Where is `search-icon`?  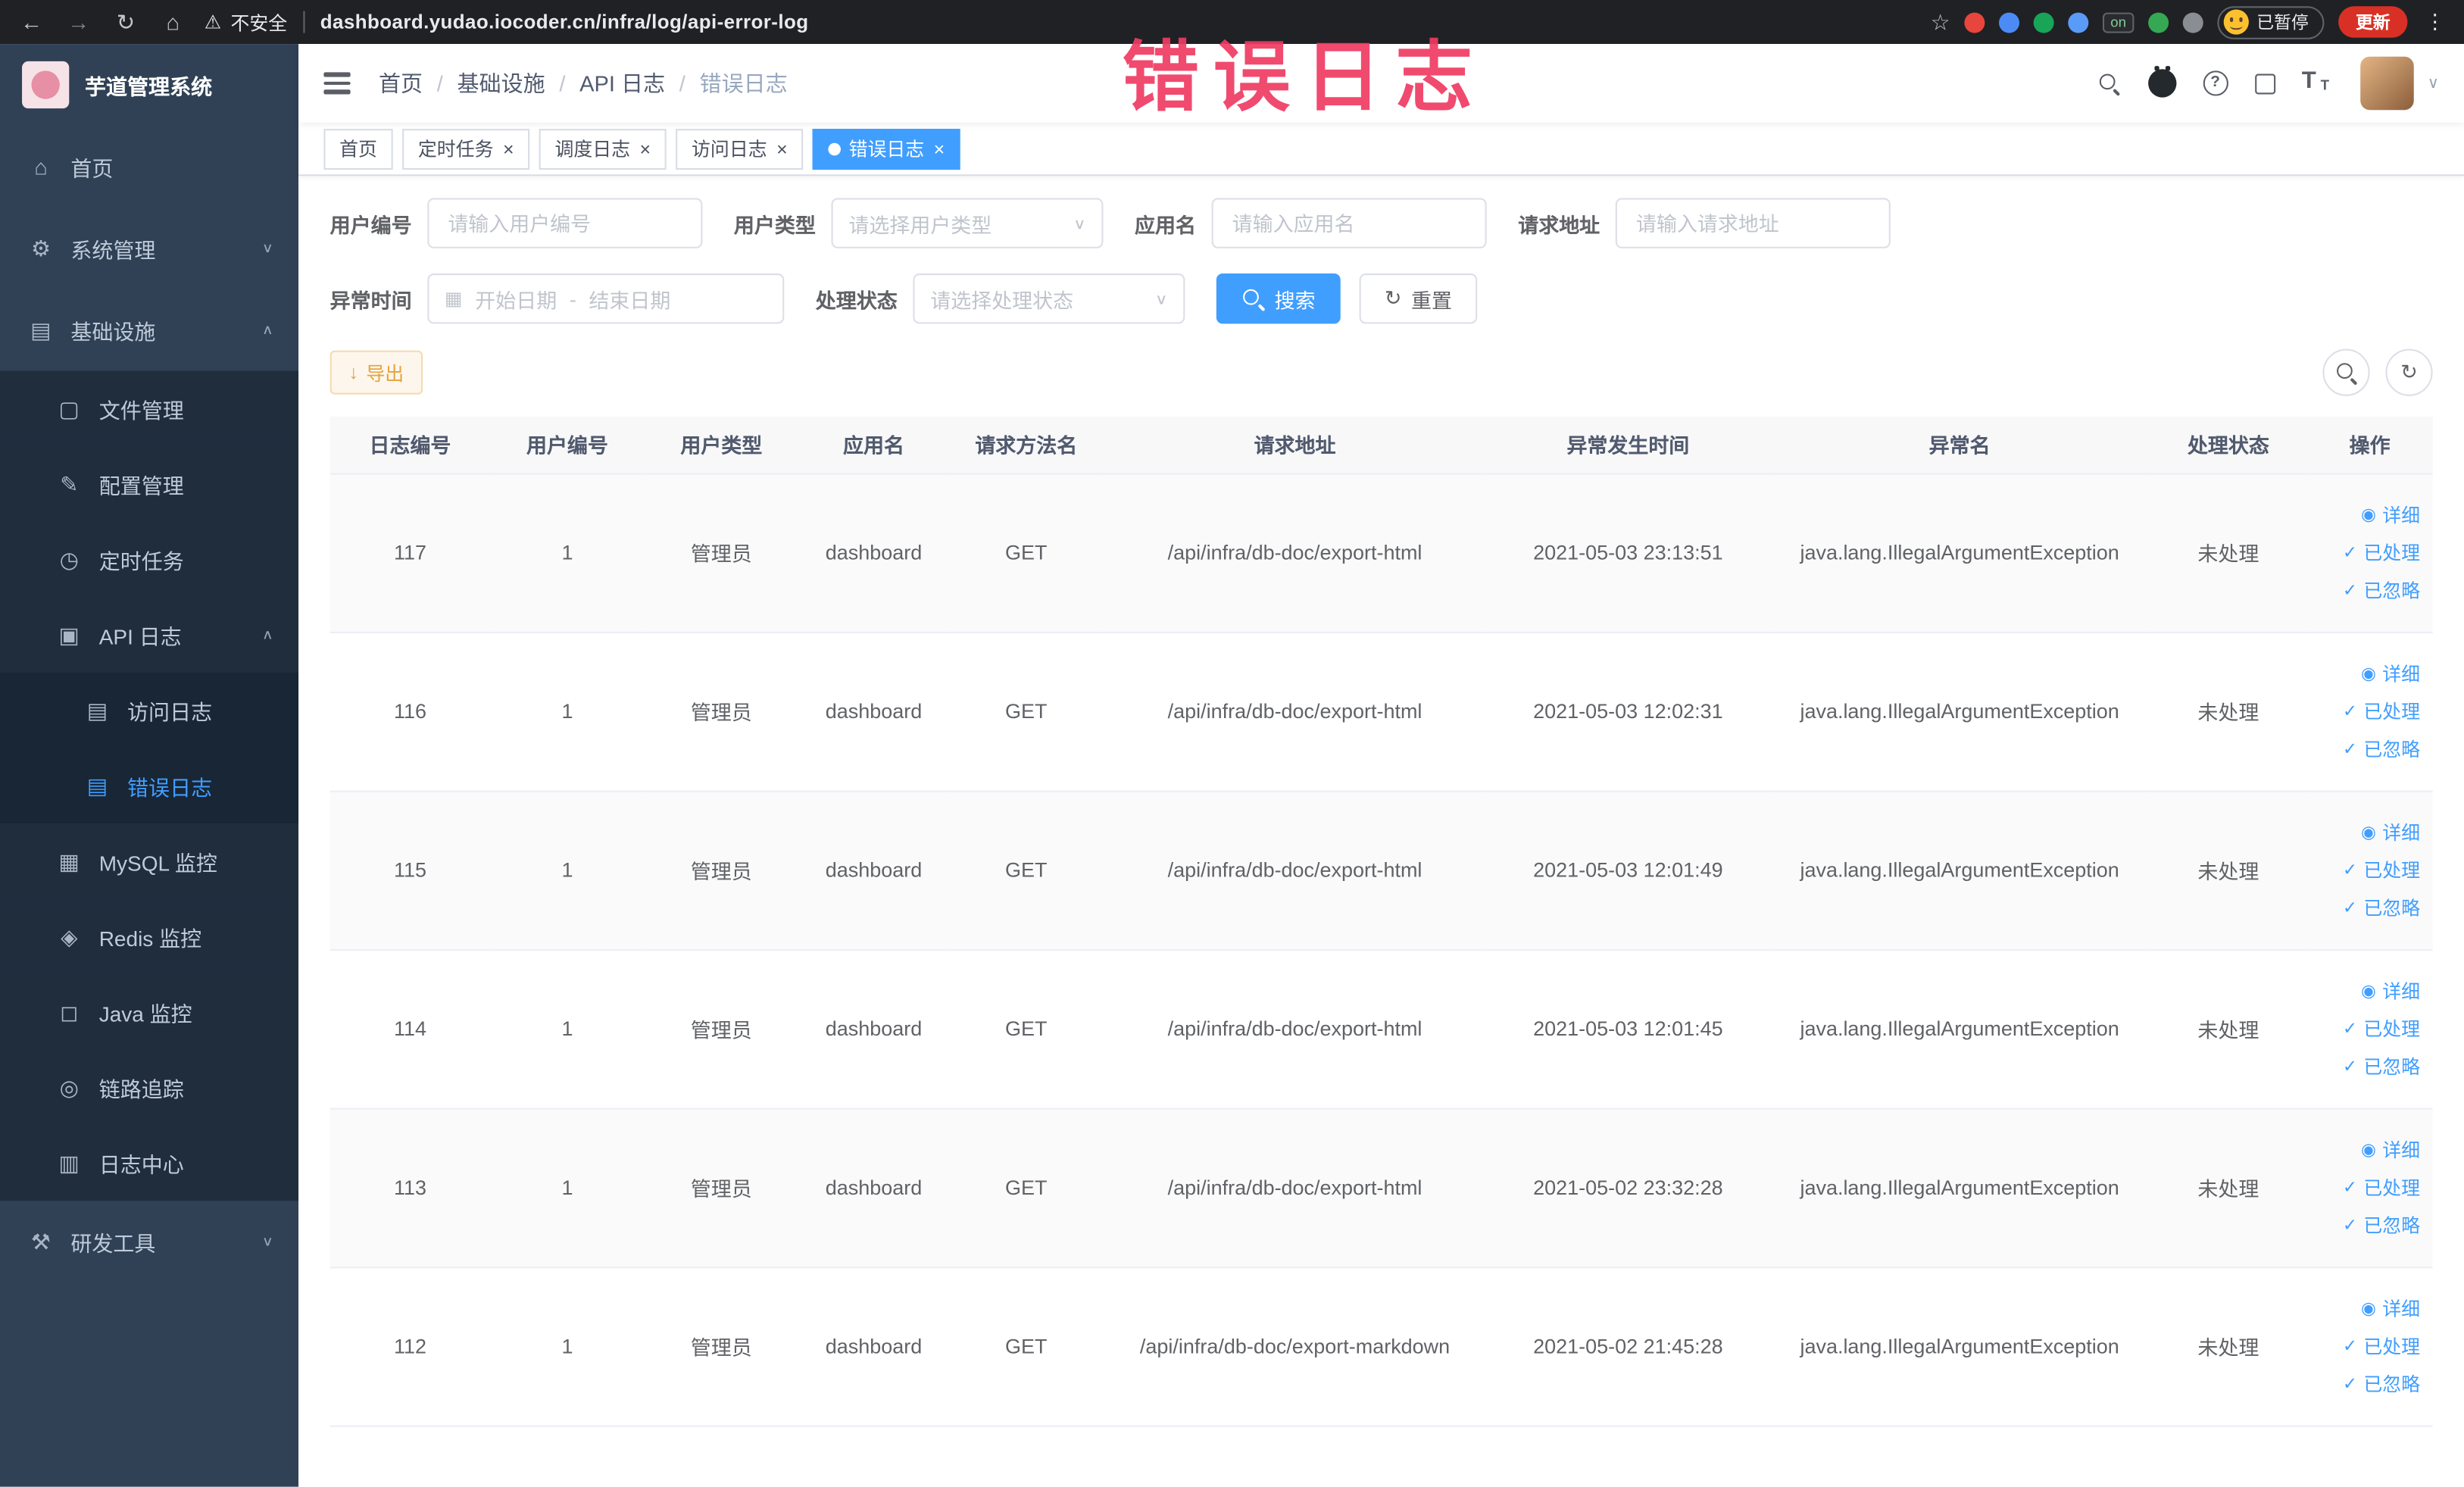 search-icon is located at coordinates (2109, 83).